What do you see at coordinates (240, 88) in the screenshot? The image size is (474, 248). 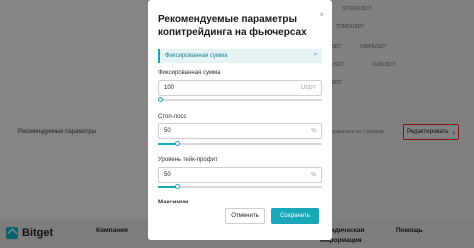 I see `fixed-amount-input: 100 USDT` at bounding box center [240, 88].